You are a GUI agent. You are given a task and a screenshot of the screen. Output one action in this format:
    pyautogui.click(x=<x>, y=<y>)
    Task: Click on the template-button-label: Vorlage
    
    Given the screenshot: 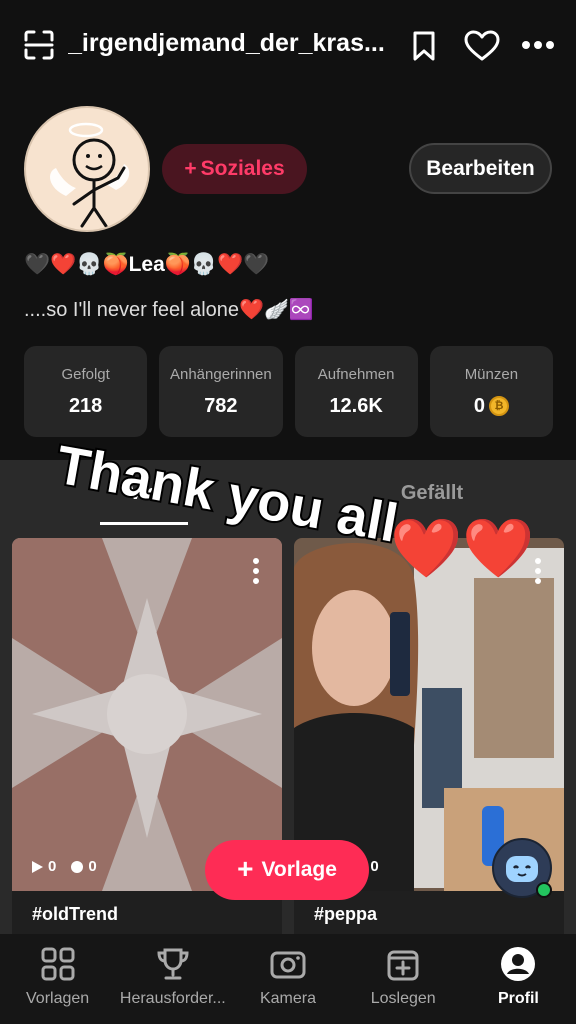 What is the action you would take?
    pyautogui.click(x=299, y=869)
    